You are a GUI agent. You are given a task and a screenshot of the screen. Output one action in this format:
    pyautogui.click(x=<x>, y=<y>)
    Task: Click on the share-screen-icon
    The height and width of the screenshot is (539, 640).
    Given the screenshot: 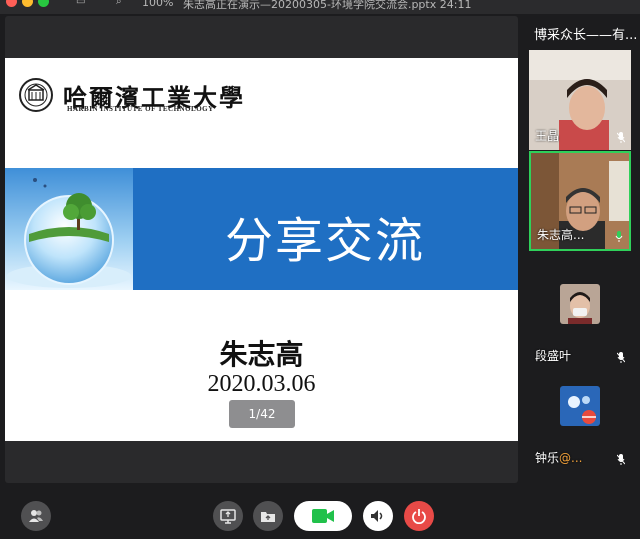 What is the action you would take?
    pyautogui.click(x=228, y=516)
    